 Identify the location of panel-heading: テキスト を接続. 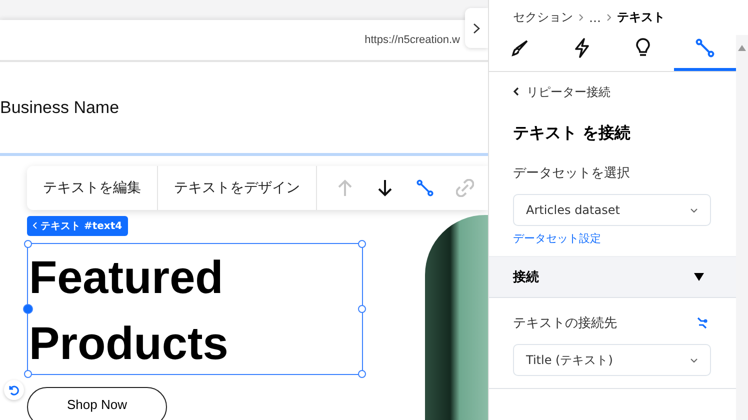
(572, 133).